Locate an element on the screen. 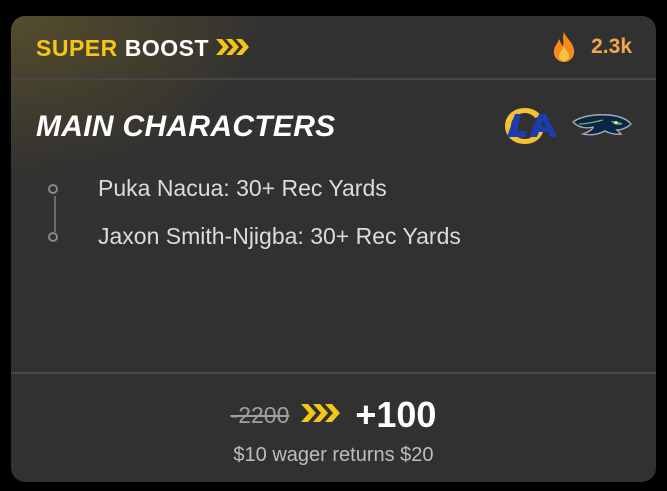 This screenshot has height=491, width=667. parlay-title: MAIN CHARACTERS is located at coordinates (186, 126).